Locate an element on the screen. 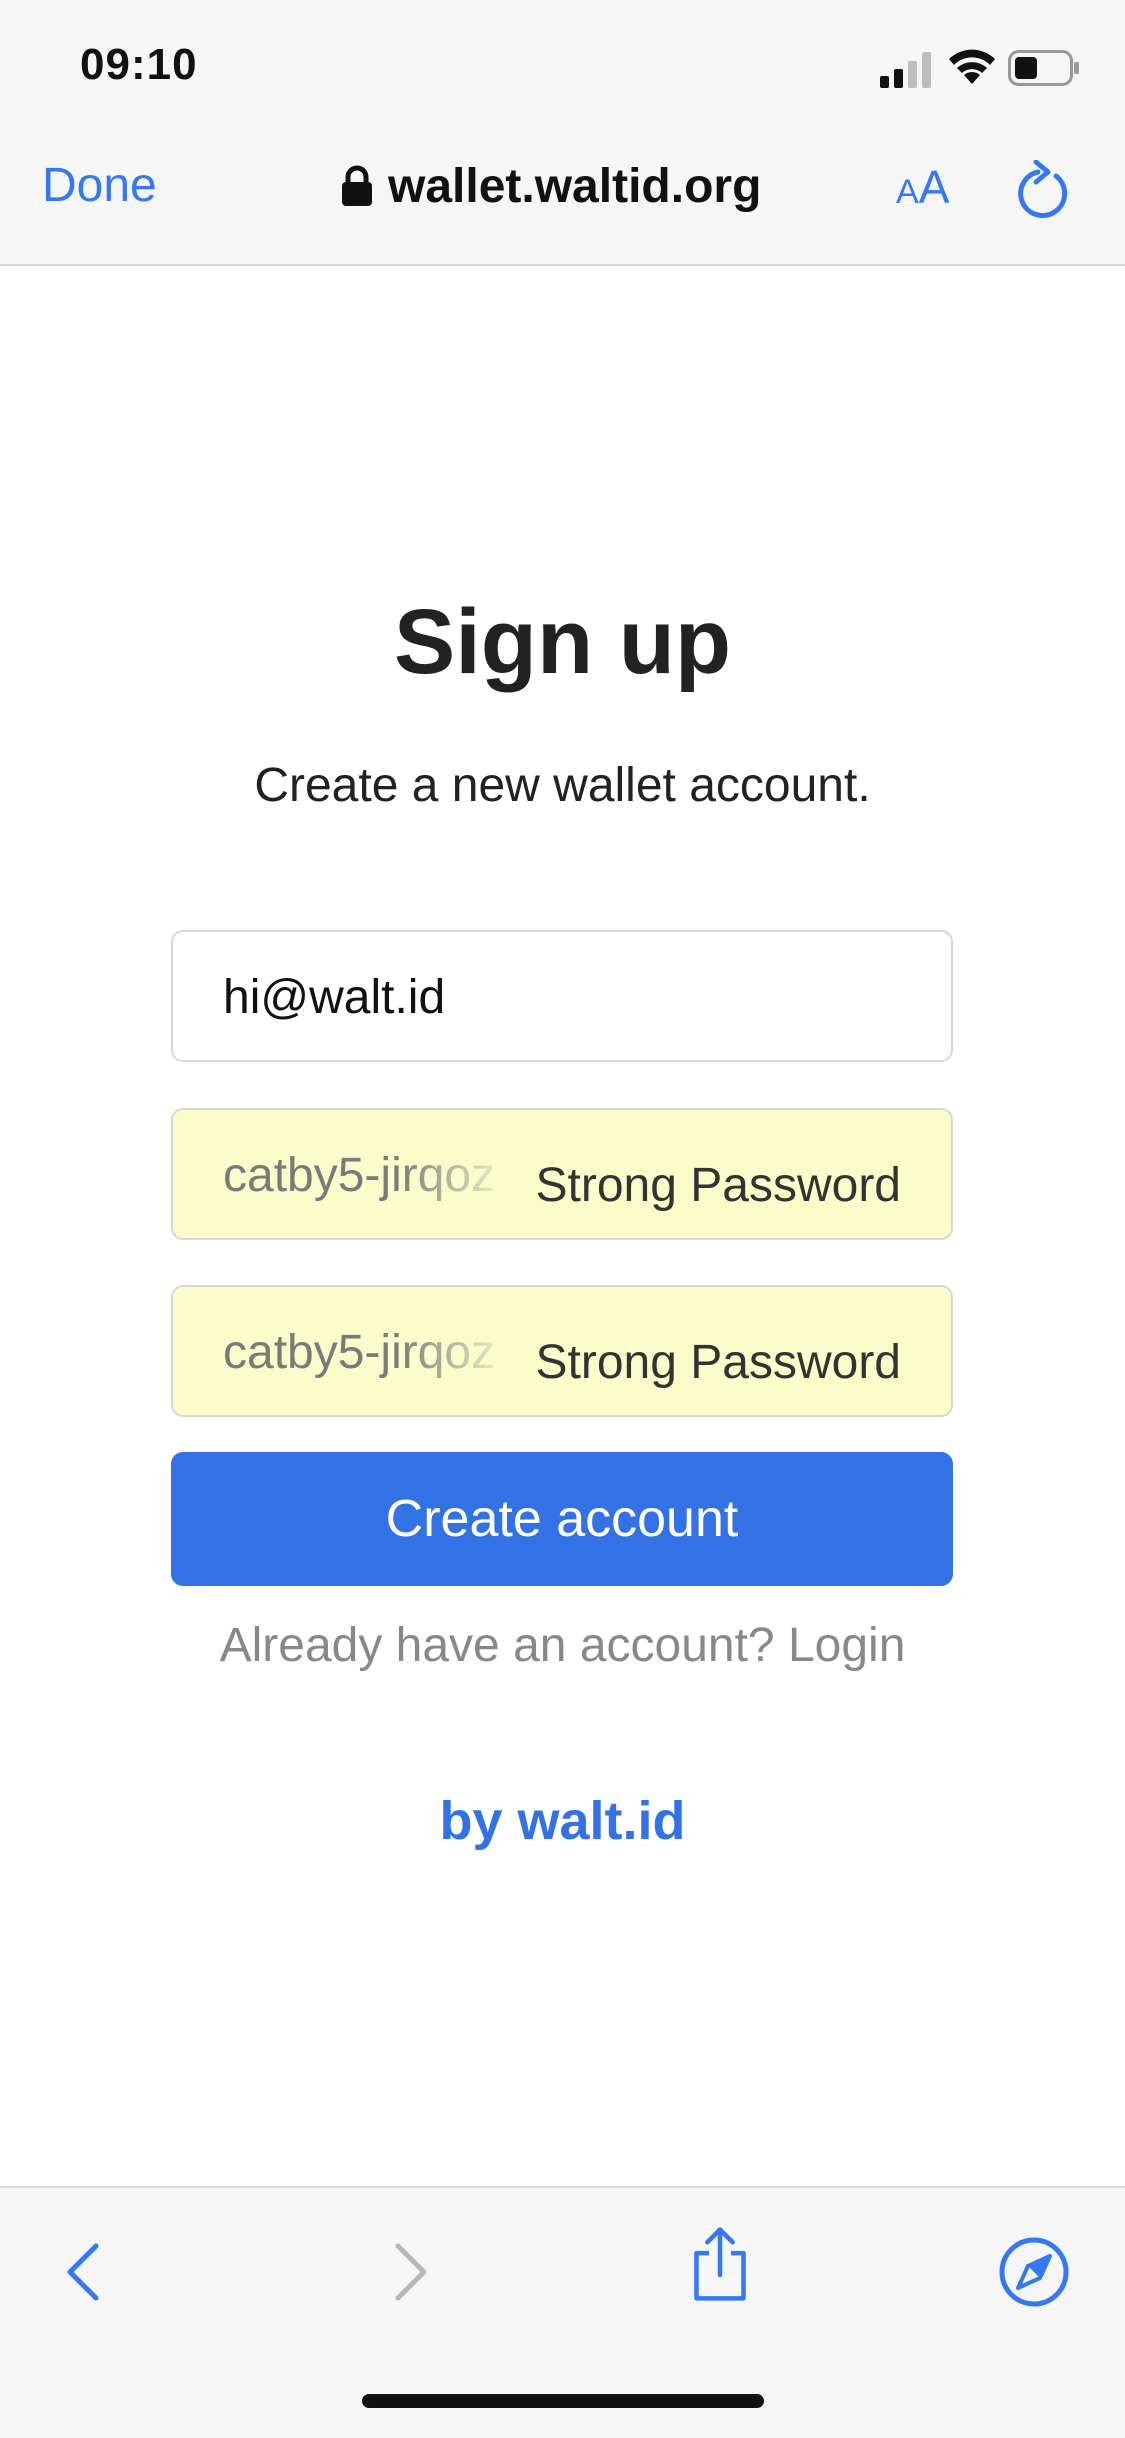 The height and width of the screenshot is (2438, 1125). wifi-icon is located at coordinates (972, 66).